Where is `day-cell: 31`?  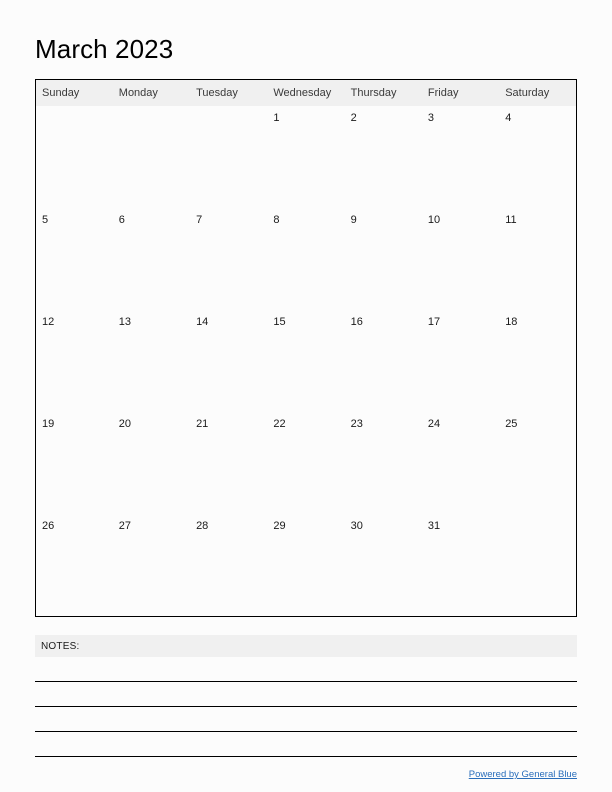
day-cell: 31 is located at coordinates (460, 565).